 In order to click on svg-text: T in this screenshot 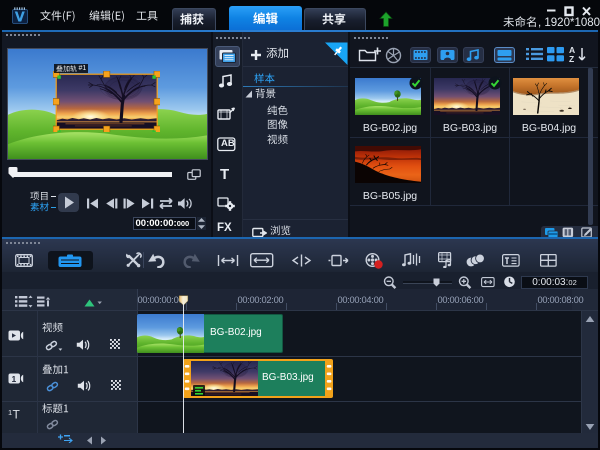, I will do `click(17, 414)`.